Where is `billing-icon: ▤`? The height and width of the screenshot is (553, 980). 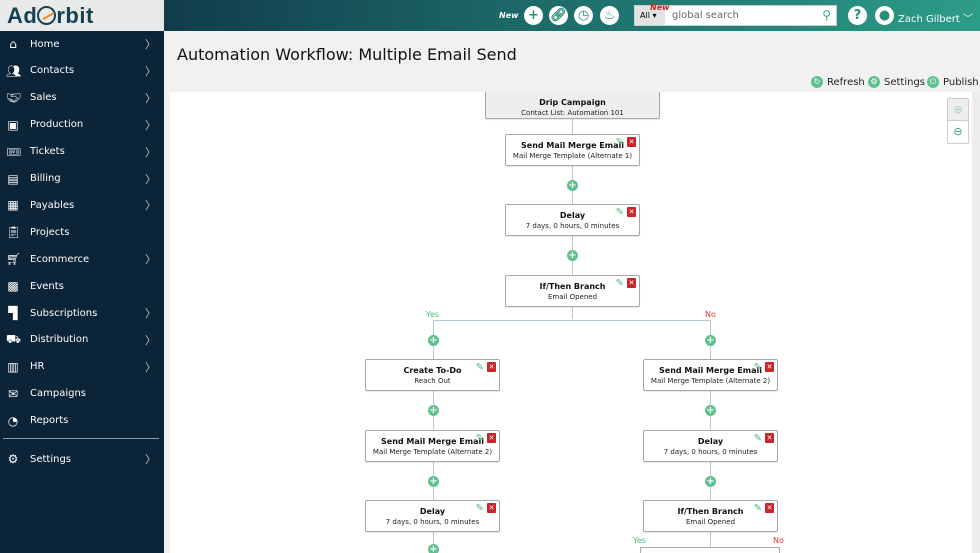 billing-icon: ▤ is located at coordinates (13, 178).